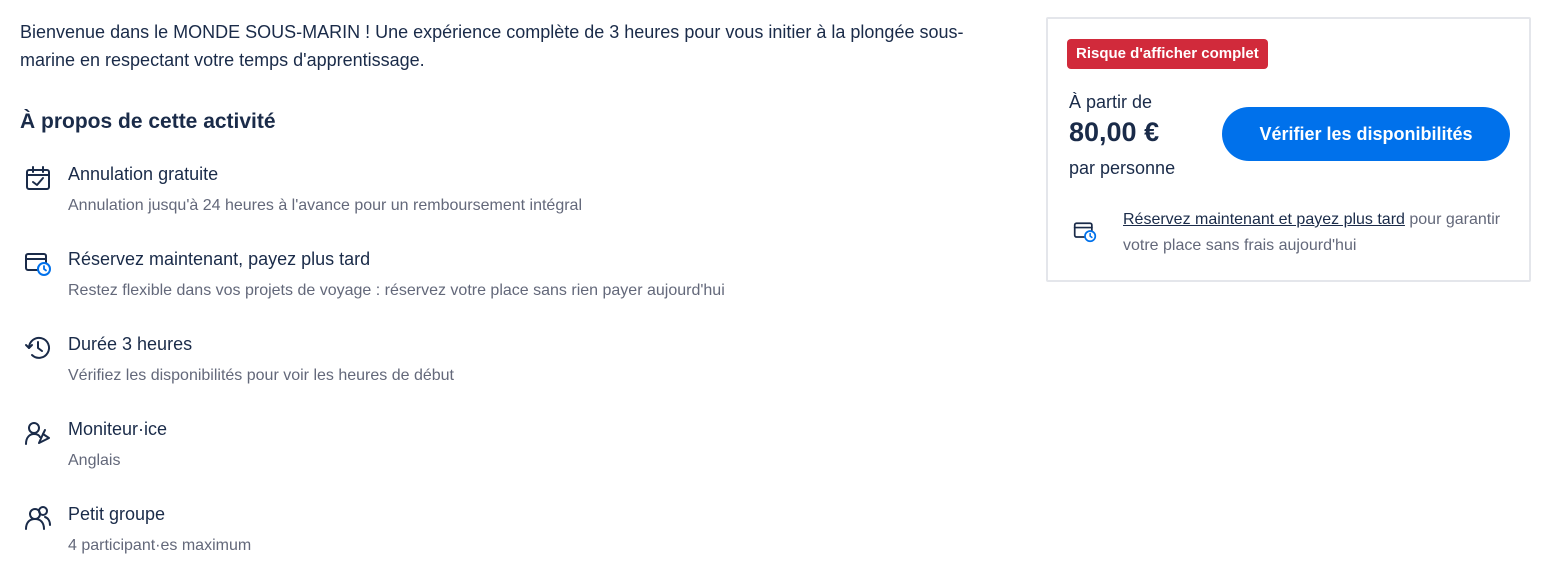 The height and width of the screenshot is (572, 1558). I want to click on group-icon, so click(38, 518).